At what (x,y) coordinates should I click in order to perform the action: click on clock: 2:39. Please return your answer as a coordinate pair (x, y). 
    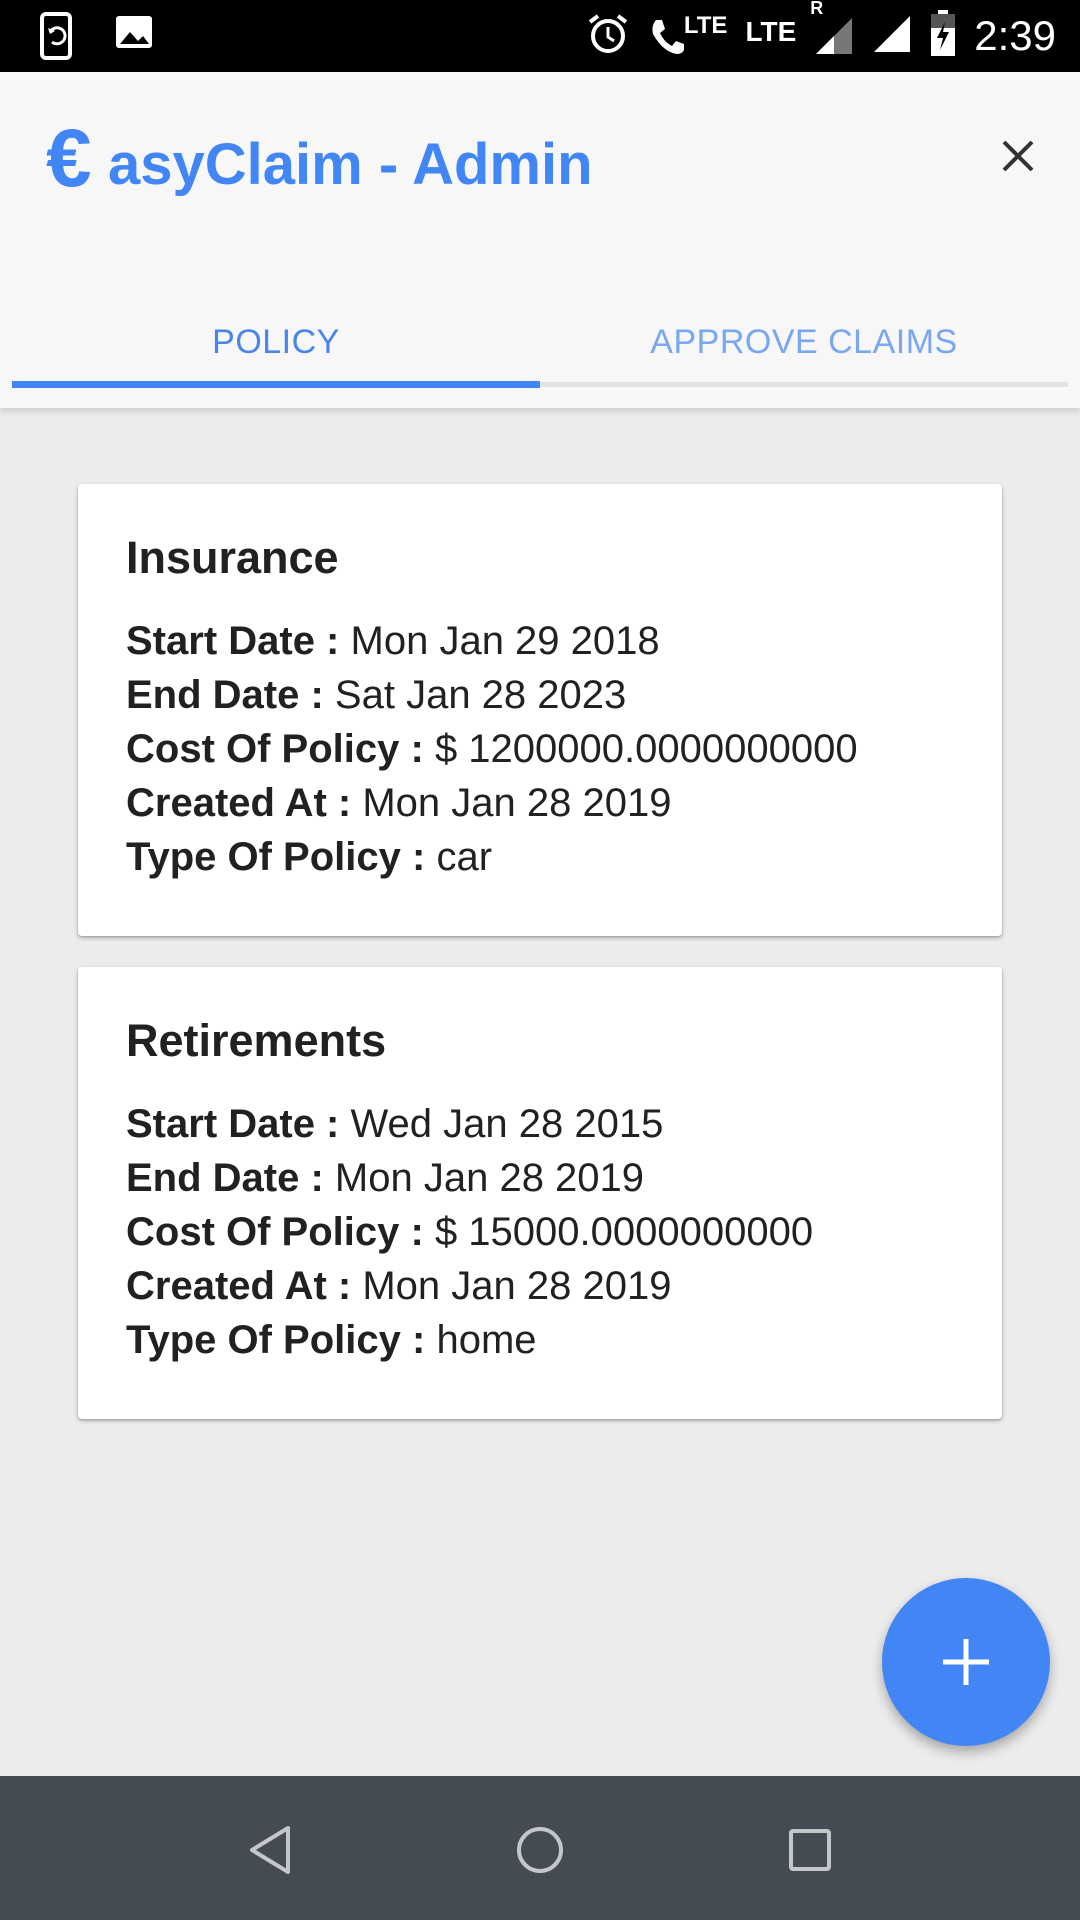
    Looking at the image, I should click on (1015, 35).